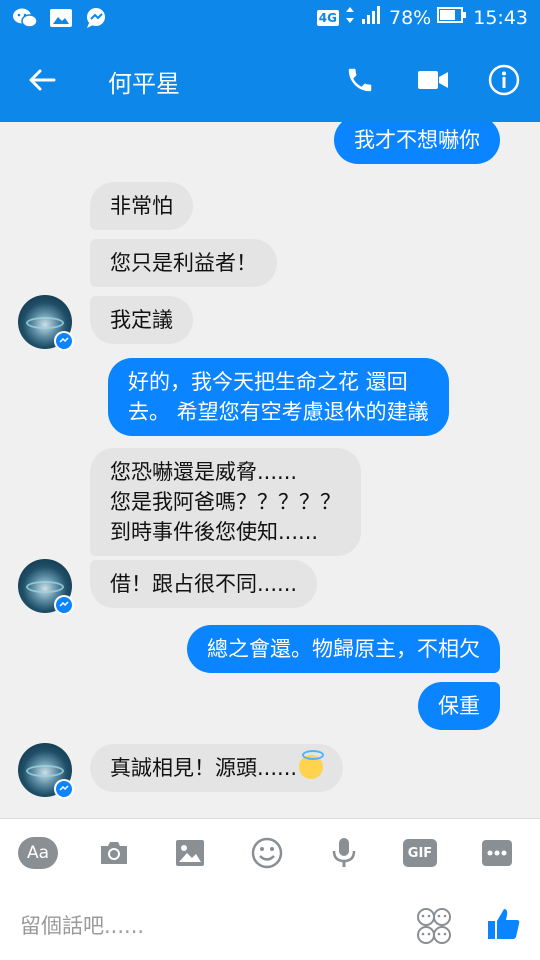 The width and height of the screenshot is (540, 960). Describe the element at coordinates (270, 80) in the screenshot. I see `conversation-header: 何平星` at that location.